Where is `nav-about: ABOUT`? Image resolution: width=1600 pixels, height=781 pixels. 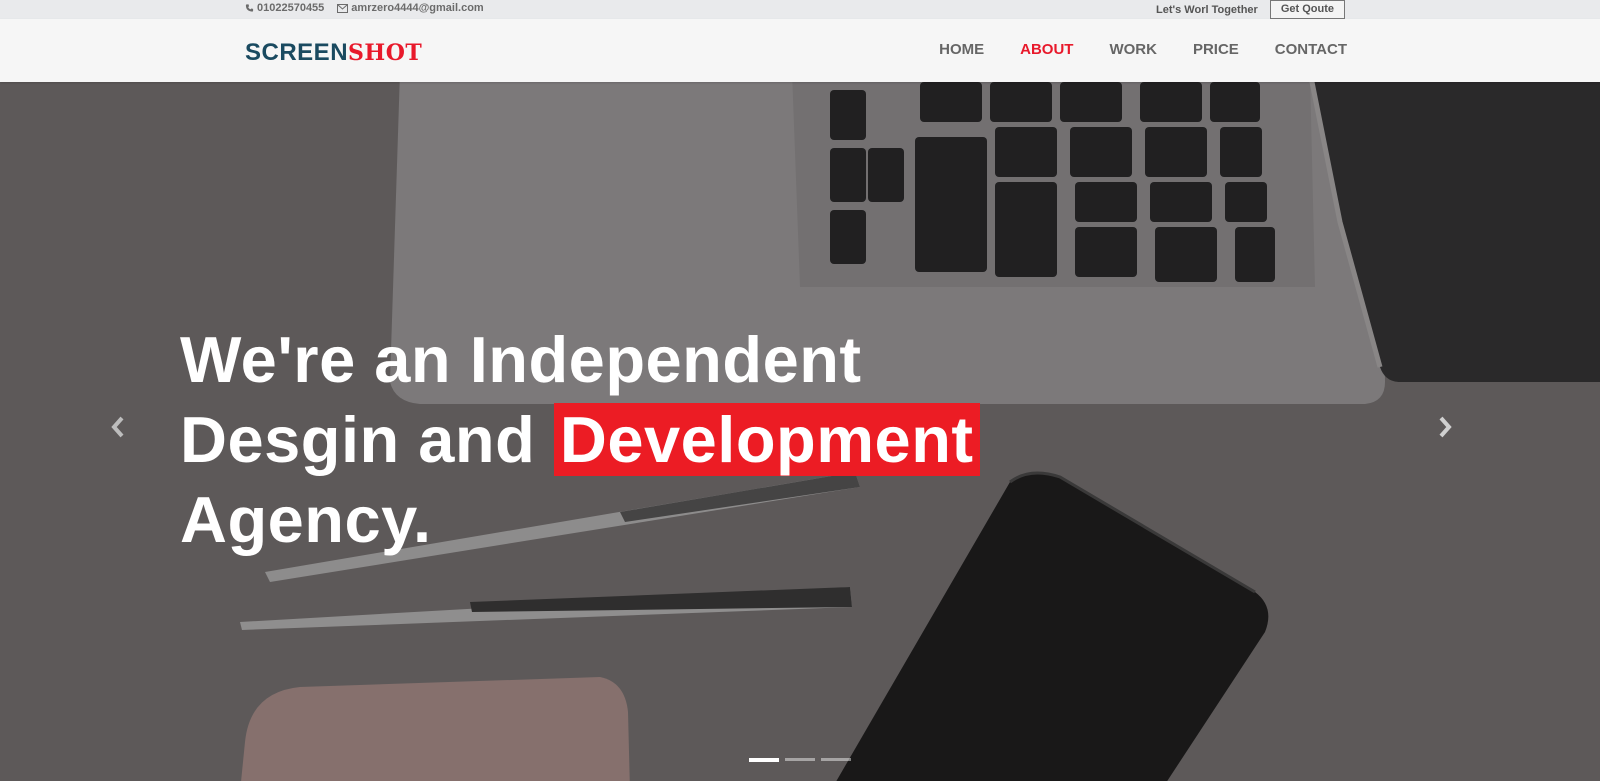 nav-about: ABOUT is located at coordinates (1046, 49).